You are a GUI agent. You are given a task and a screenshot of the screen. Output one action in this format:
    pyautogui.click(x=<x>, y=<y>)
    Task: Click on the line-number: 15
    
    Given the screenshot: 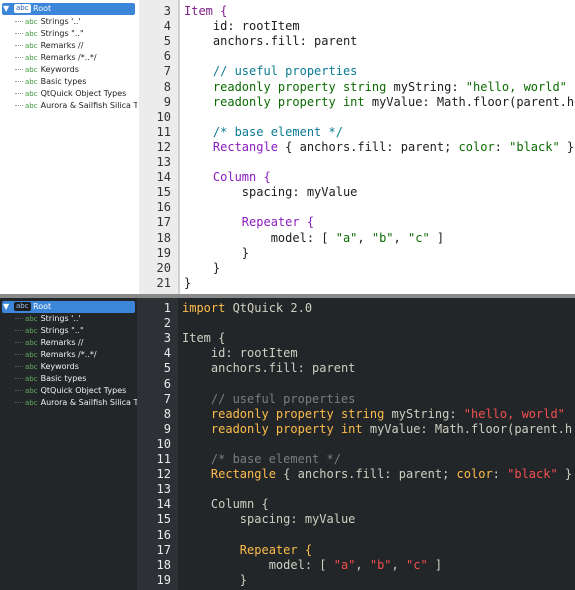 What is the action you would take?
    pyautogui.click(x=163, y=519)
    